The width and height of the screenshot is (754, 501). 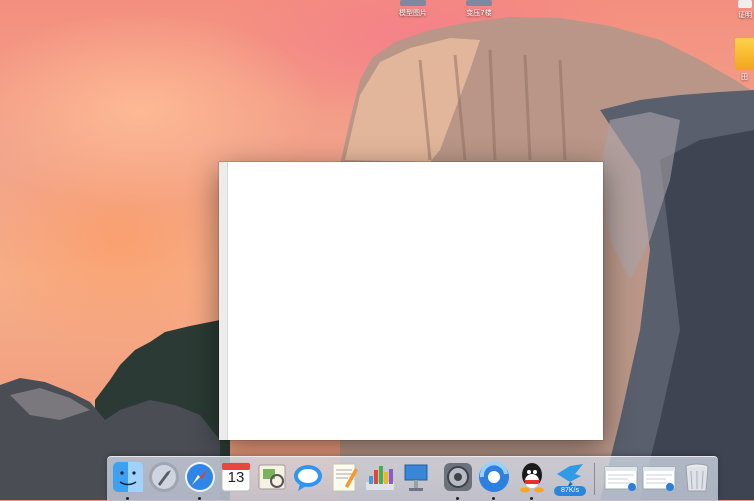 I want to click on dock-item-finder, so click(x=128, y=480).